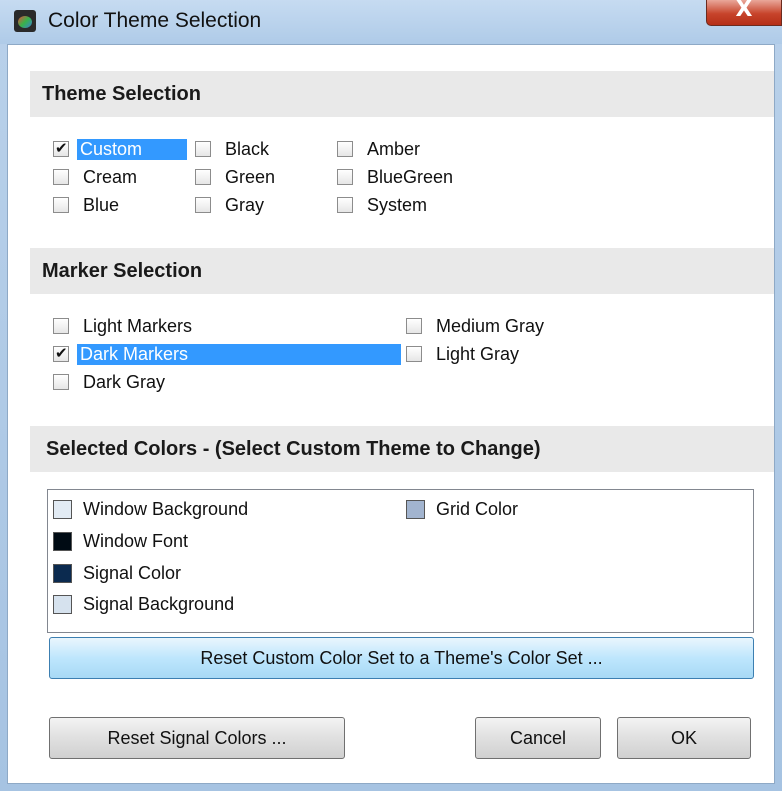  I want to click on theme-option-custom: Custom, so click(123, 150).